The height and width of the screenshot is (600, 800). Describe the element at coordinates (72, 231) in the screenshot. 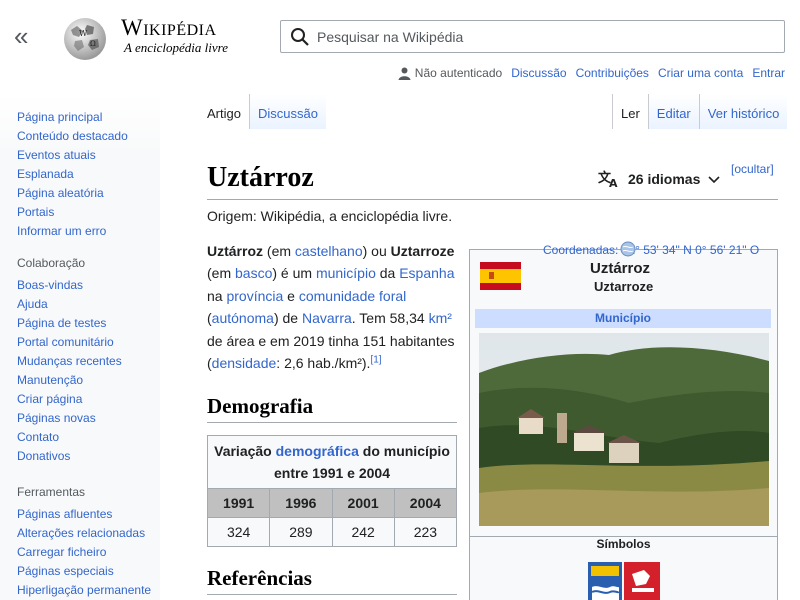

I see `sidebar-item-report-error: Informar um erro` at that location.